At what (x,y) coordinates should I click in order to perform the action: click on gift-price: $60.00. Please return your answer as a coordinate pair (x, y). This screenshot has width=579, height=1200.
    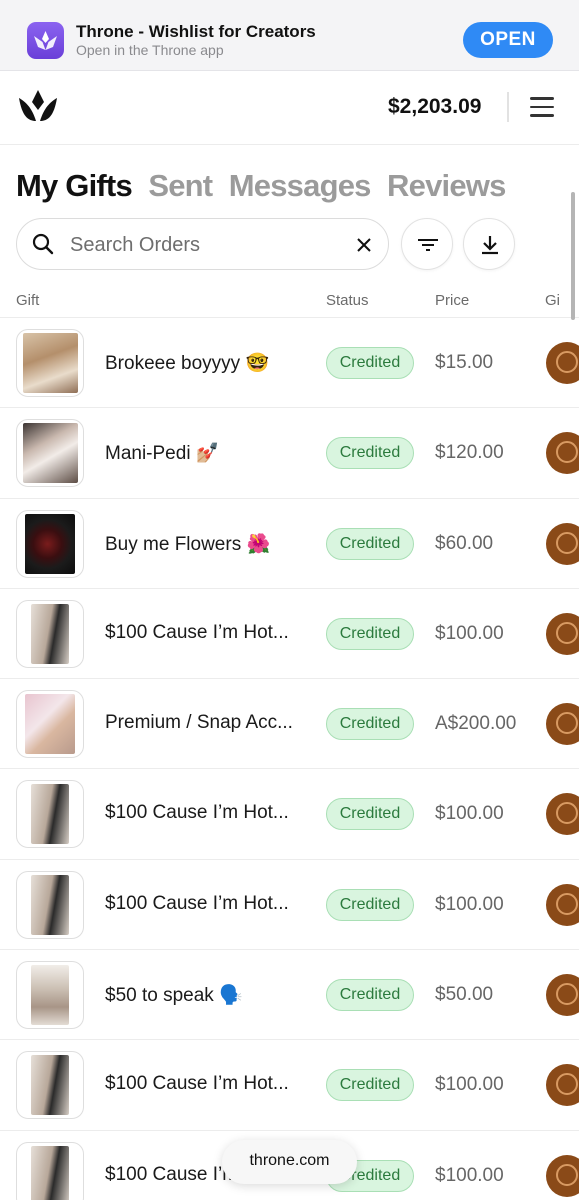
    Looking at the image, I should click on (464, 543).